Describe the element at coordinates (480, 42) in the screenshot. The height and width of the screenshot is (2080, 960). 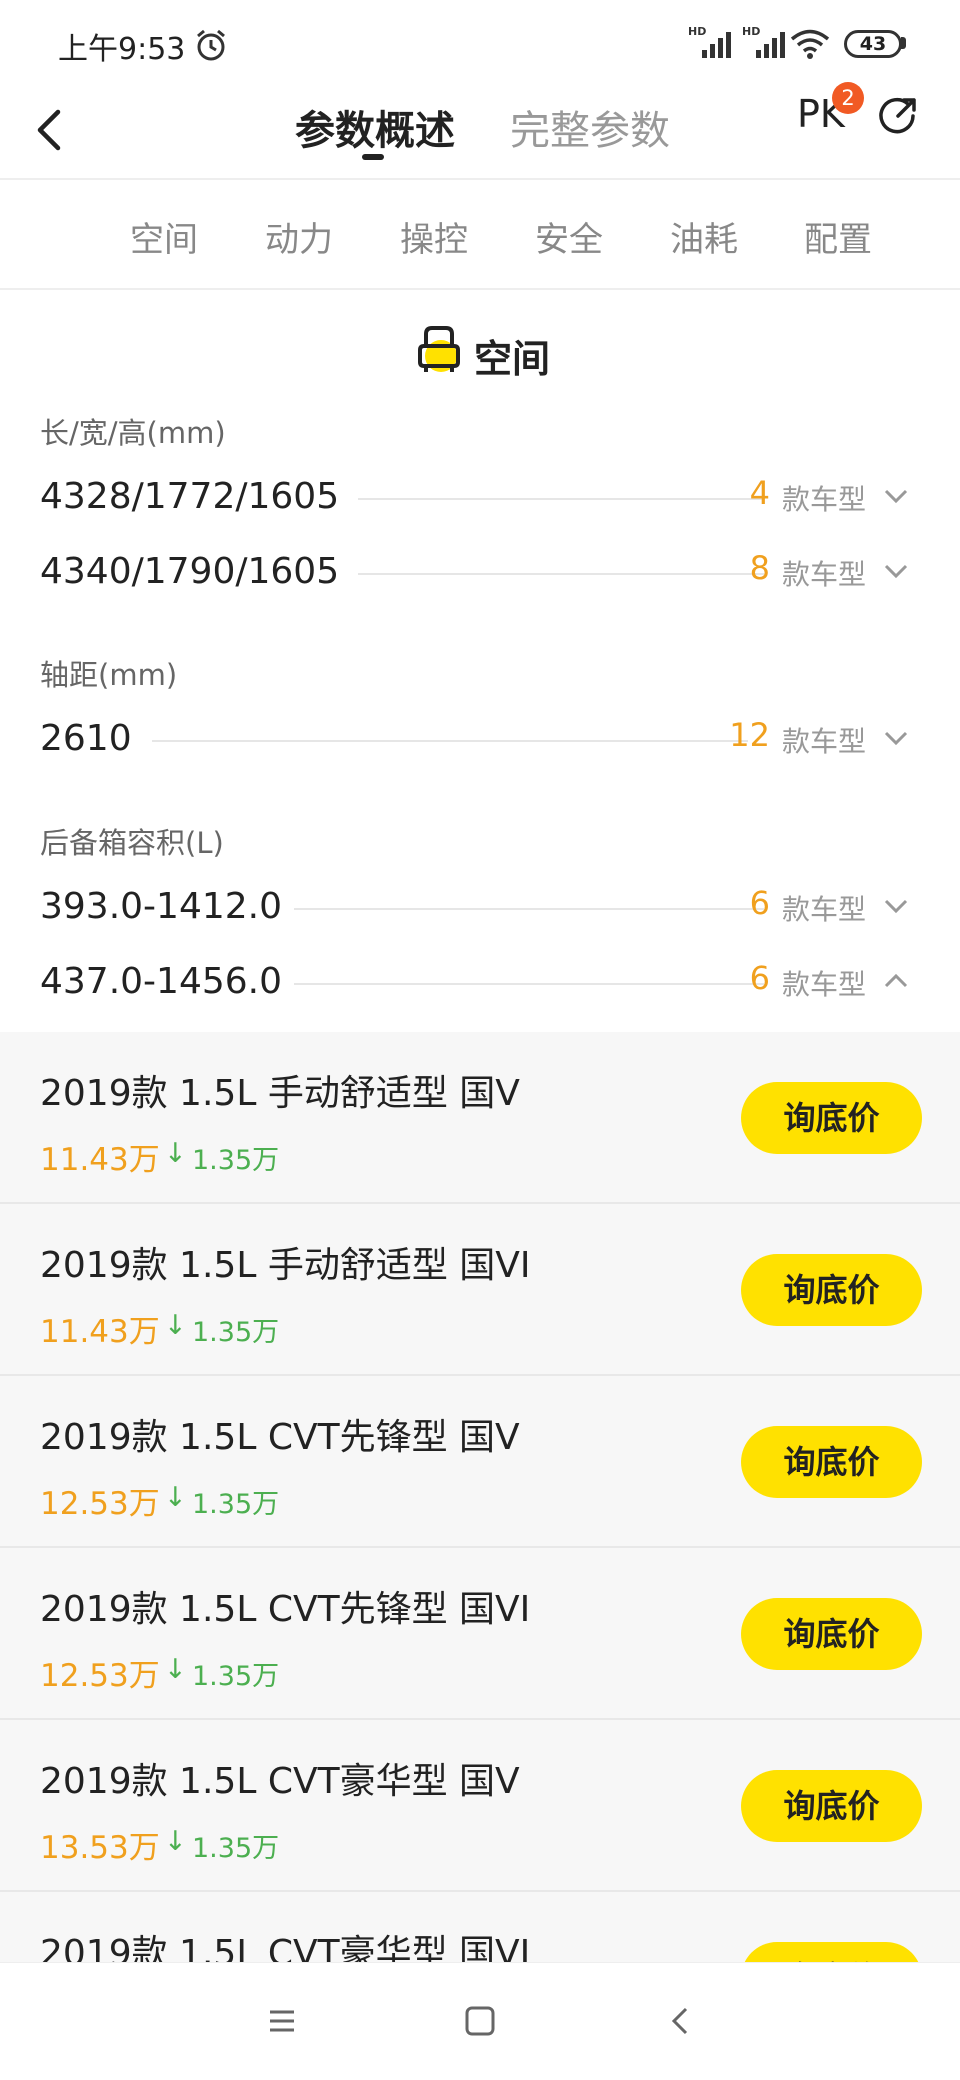
I see `status-bar: 上午9:53 HD HD 43` at that location.